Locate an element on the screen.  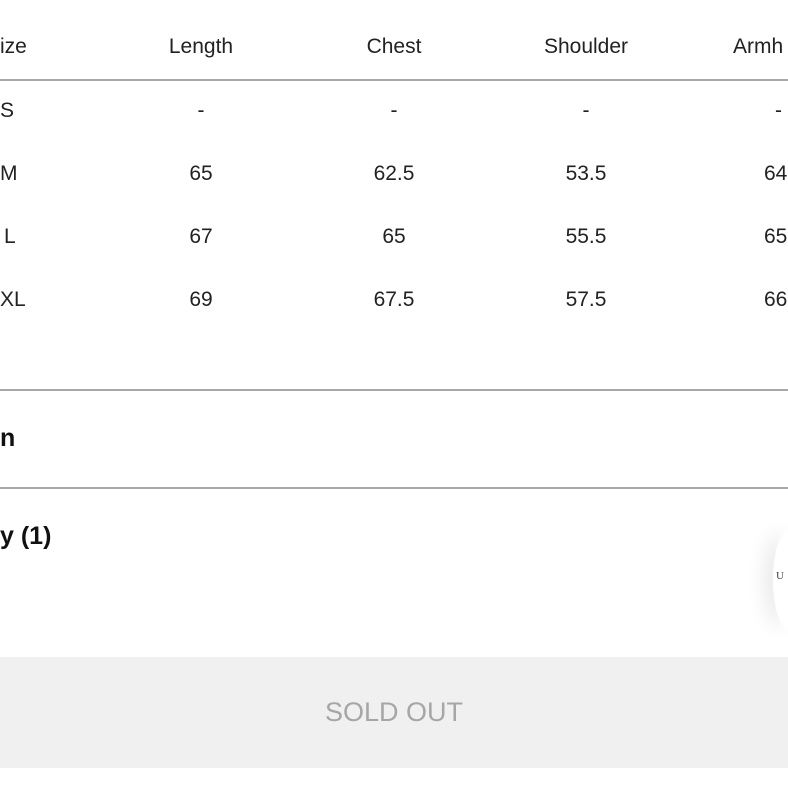
cell-shoulder: 53.5 is located at coordinates (586, 173).